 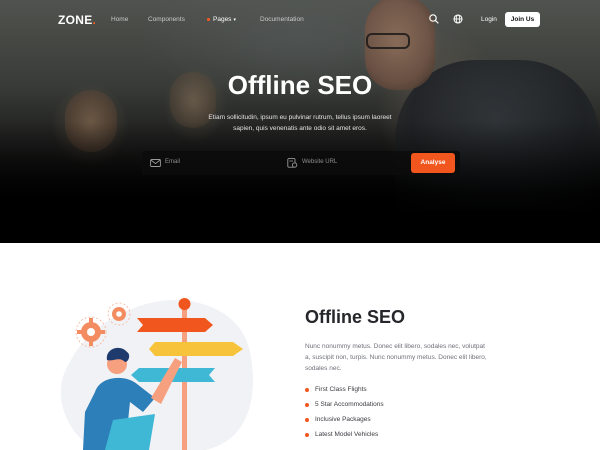 I want to click on website-url-field: Website URL, so click(x=347, y=163).